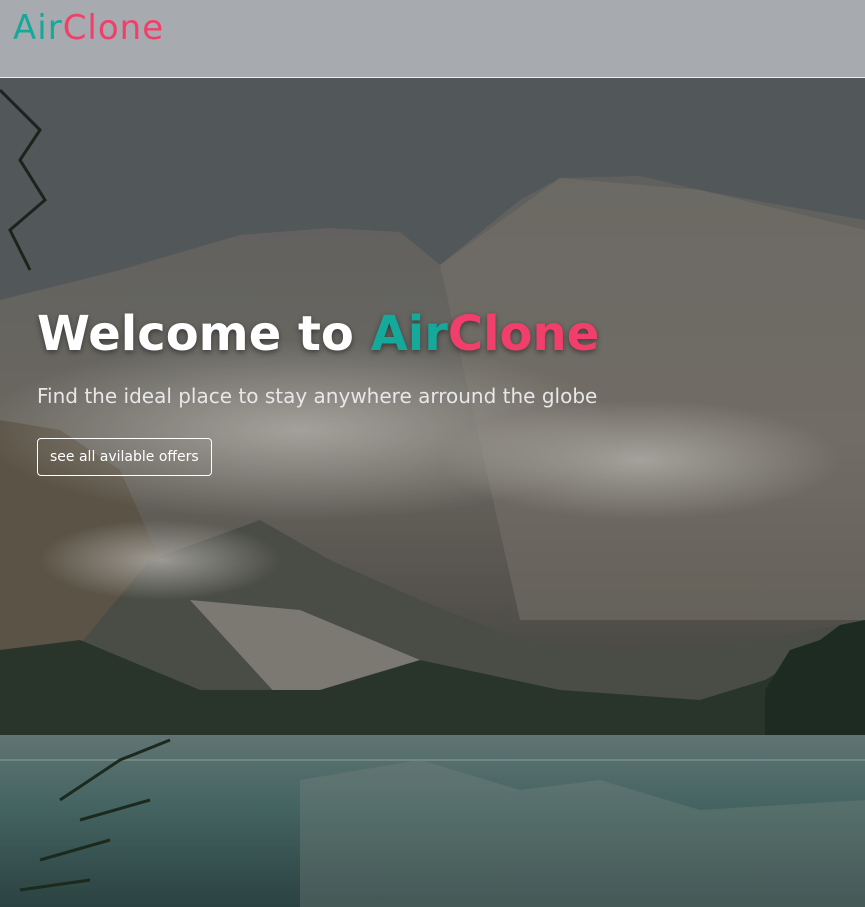  Describe the element at coordinates (38, 28) in the screenshot. I see `brand-logo-part-air: Air` at that location.